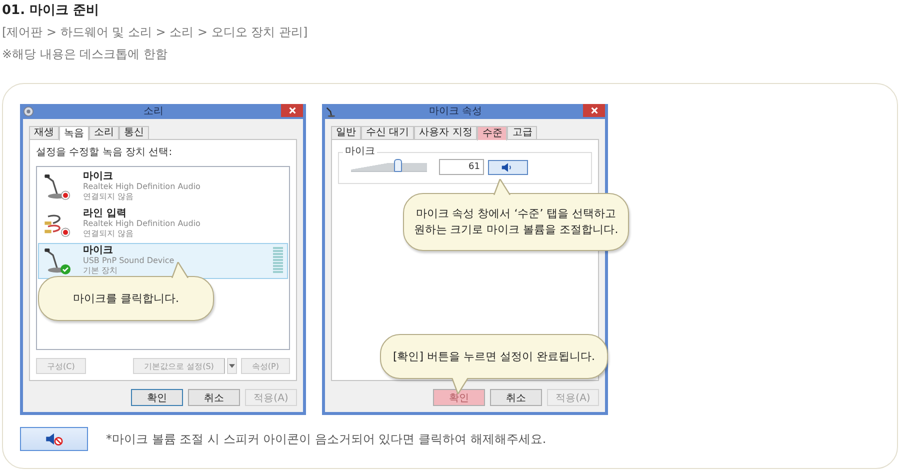 The height and width of the screenshot is (471, 900). I want to click on tab: 통신, so click(134, 133).